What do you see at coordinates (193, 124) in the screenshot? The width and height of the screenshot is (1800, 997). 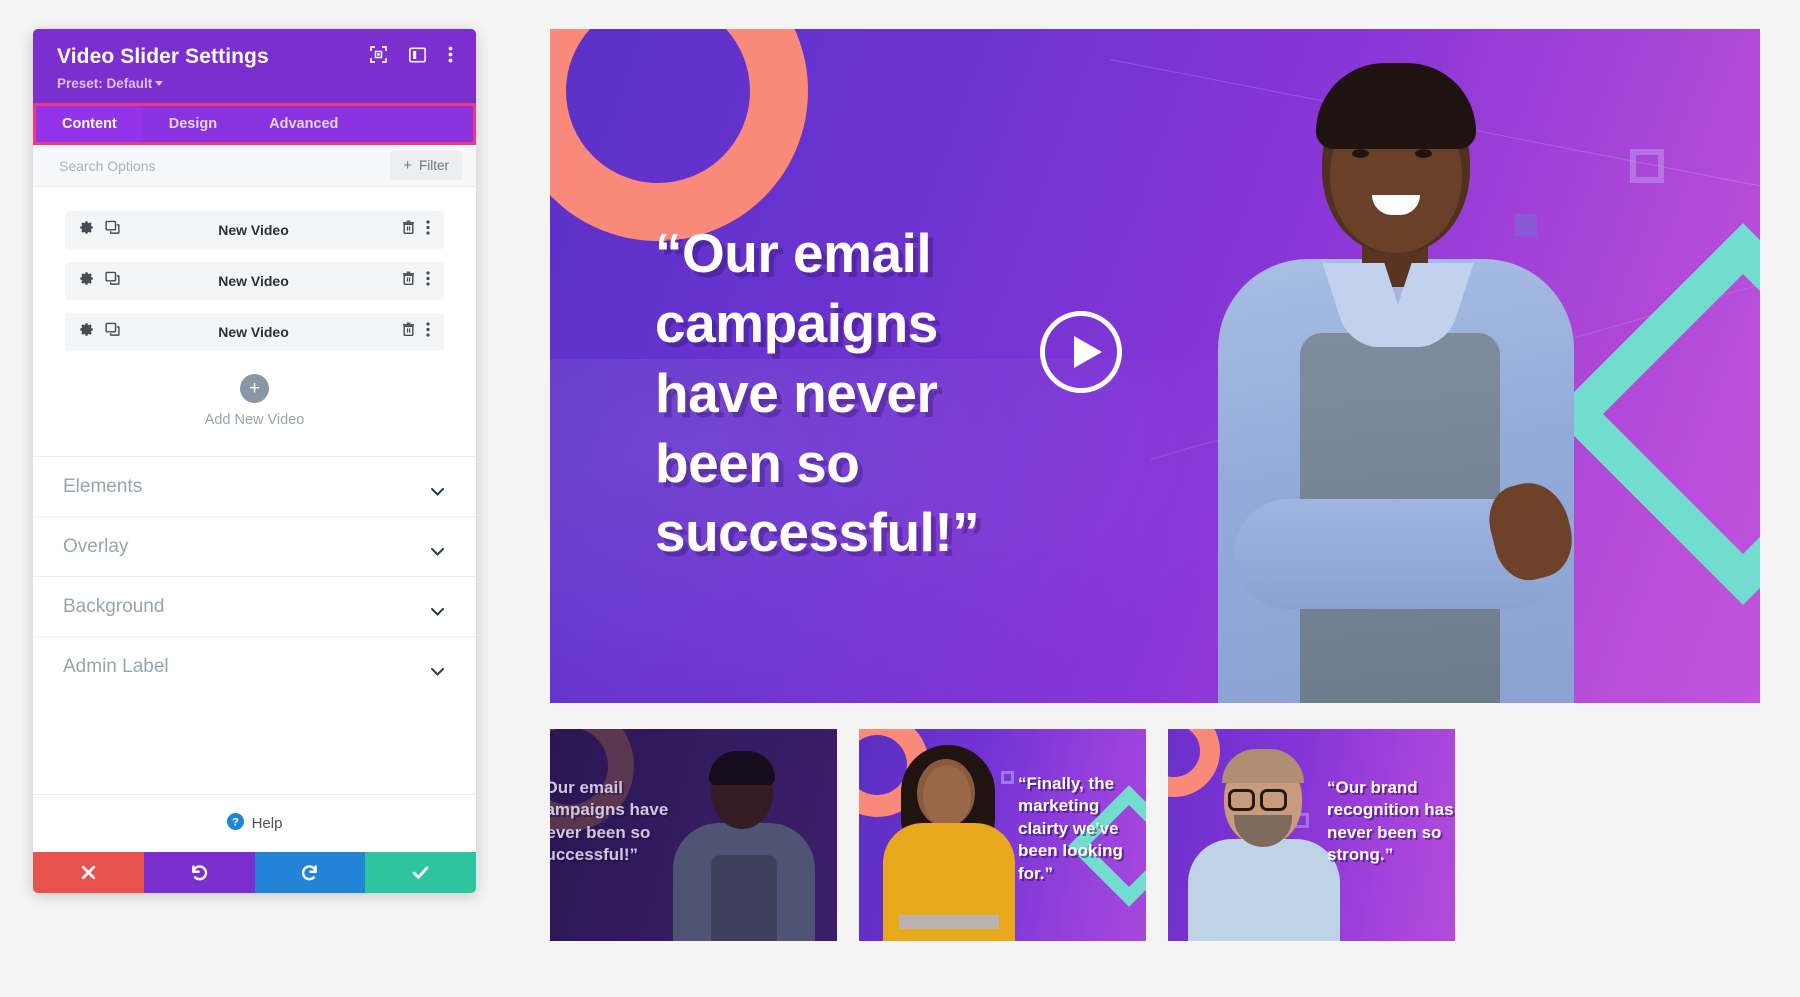 I see `tab-design: Design` at bounding box center [193, 124].